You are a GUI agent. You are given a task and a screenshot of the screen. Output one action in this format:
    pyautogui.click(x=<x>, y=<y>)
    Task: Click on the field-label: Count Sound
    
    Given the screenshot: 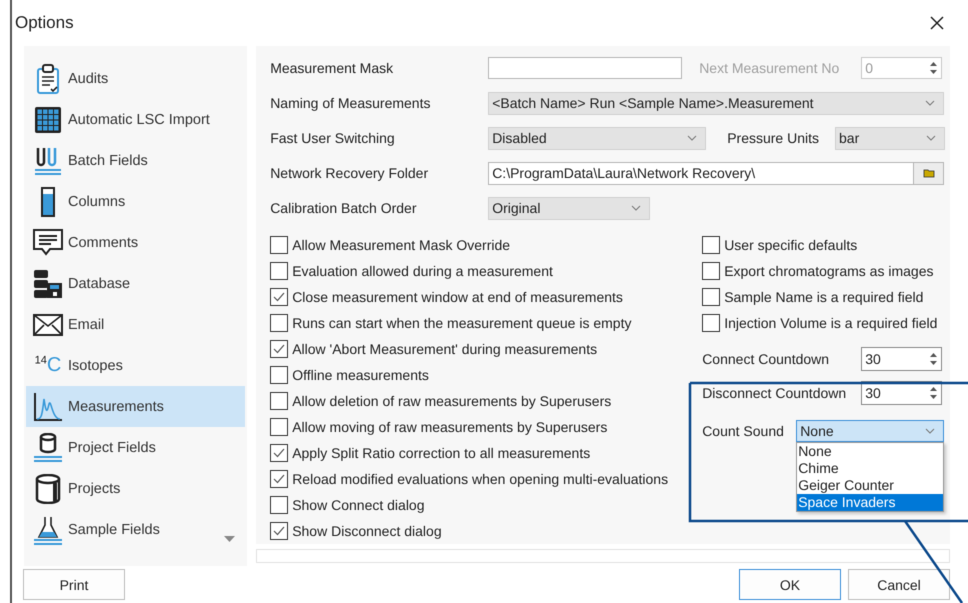 What is the action you would take?
    pyautogui.click(x=743, y=431)
    